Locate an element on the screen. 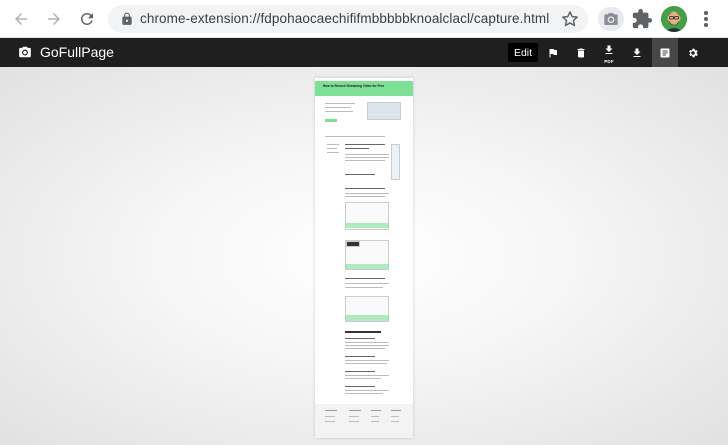 This screenshot has width=728, height=445. delete-button is located at coordinates (581, 52).